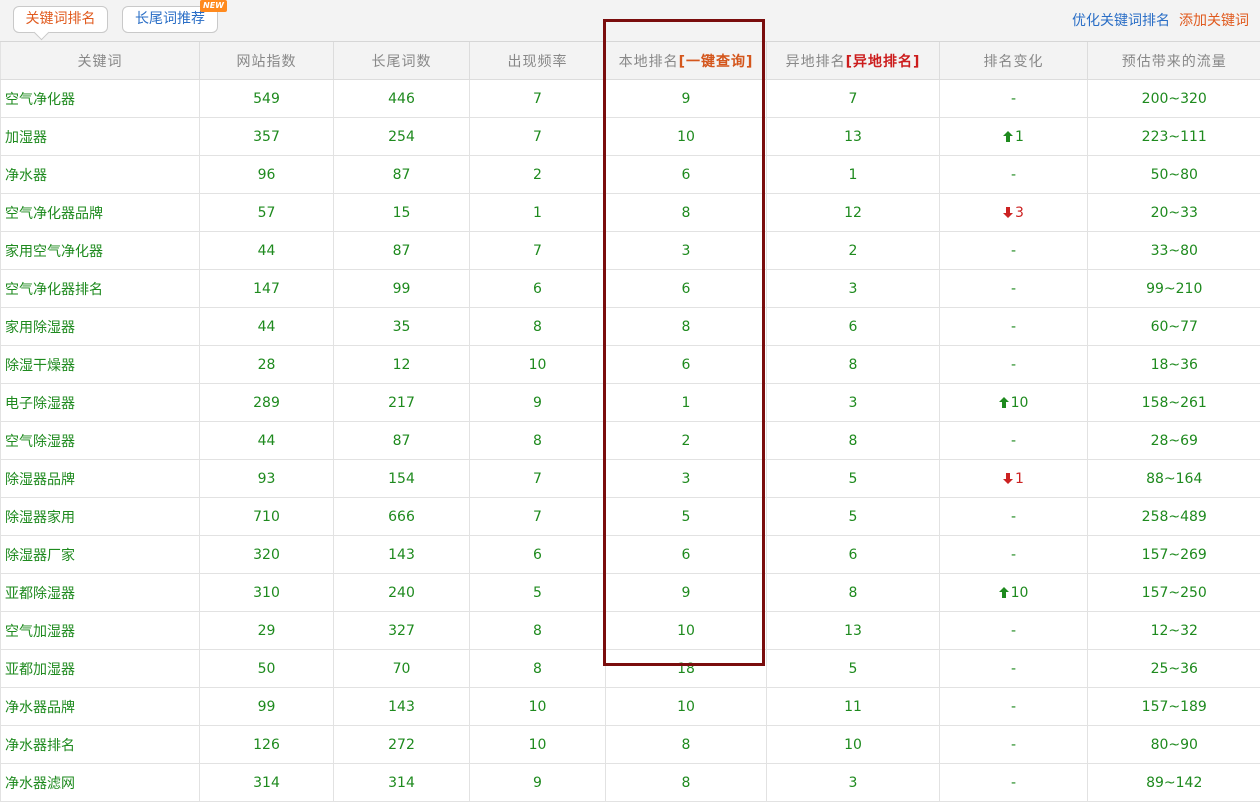 This screenshot has width=1260, height=802. I want to click on rank-change-cell: 10, so click(1014, 403).